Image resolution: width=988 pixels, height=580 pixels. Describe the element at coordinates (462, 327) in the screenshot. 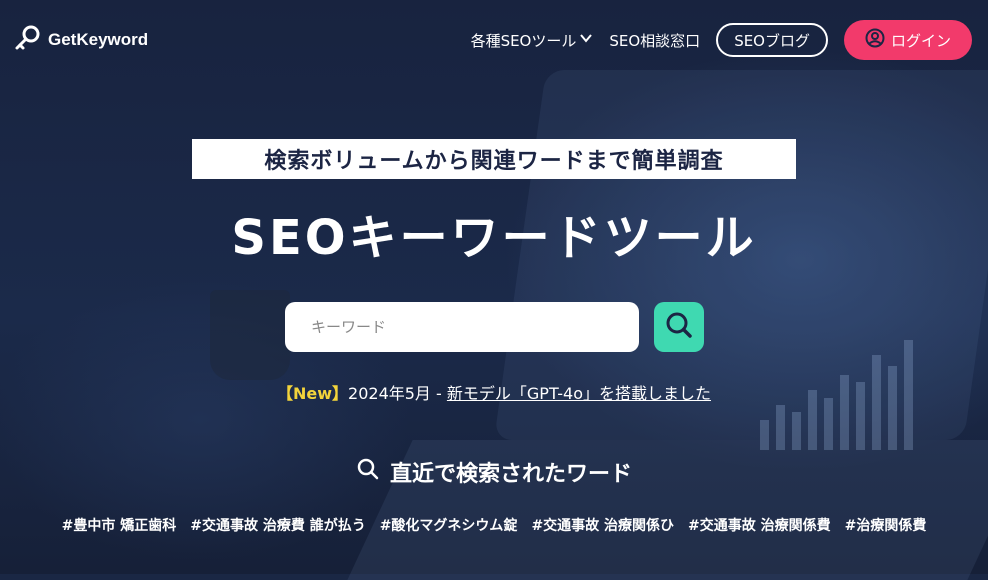

I see `keyword-search-input` at that location.